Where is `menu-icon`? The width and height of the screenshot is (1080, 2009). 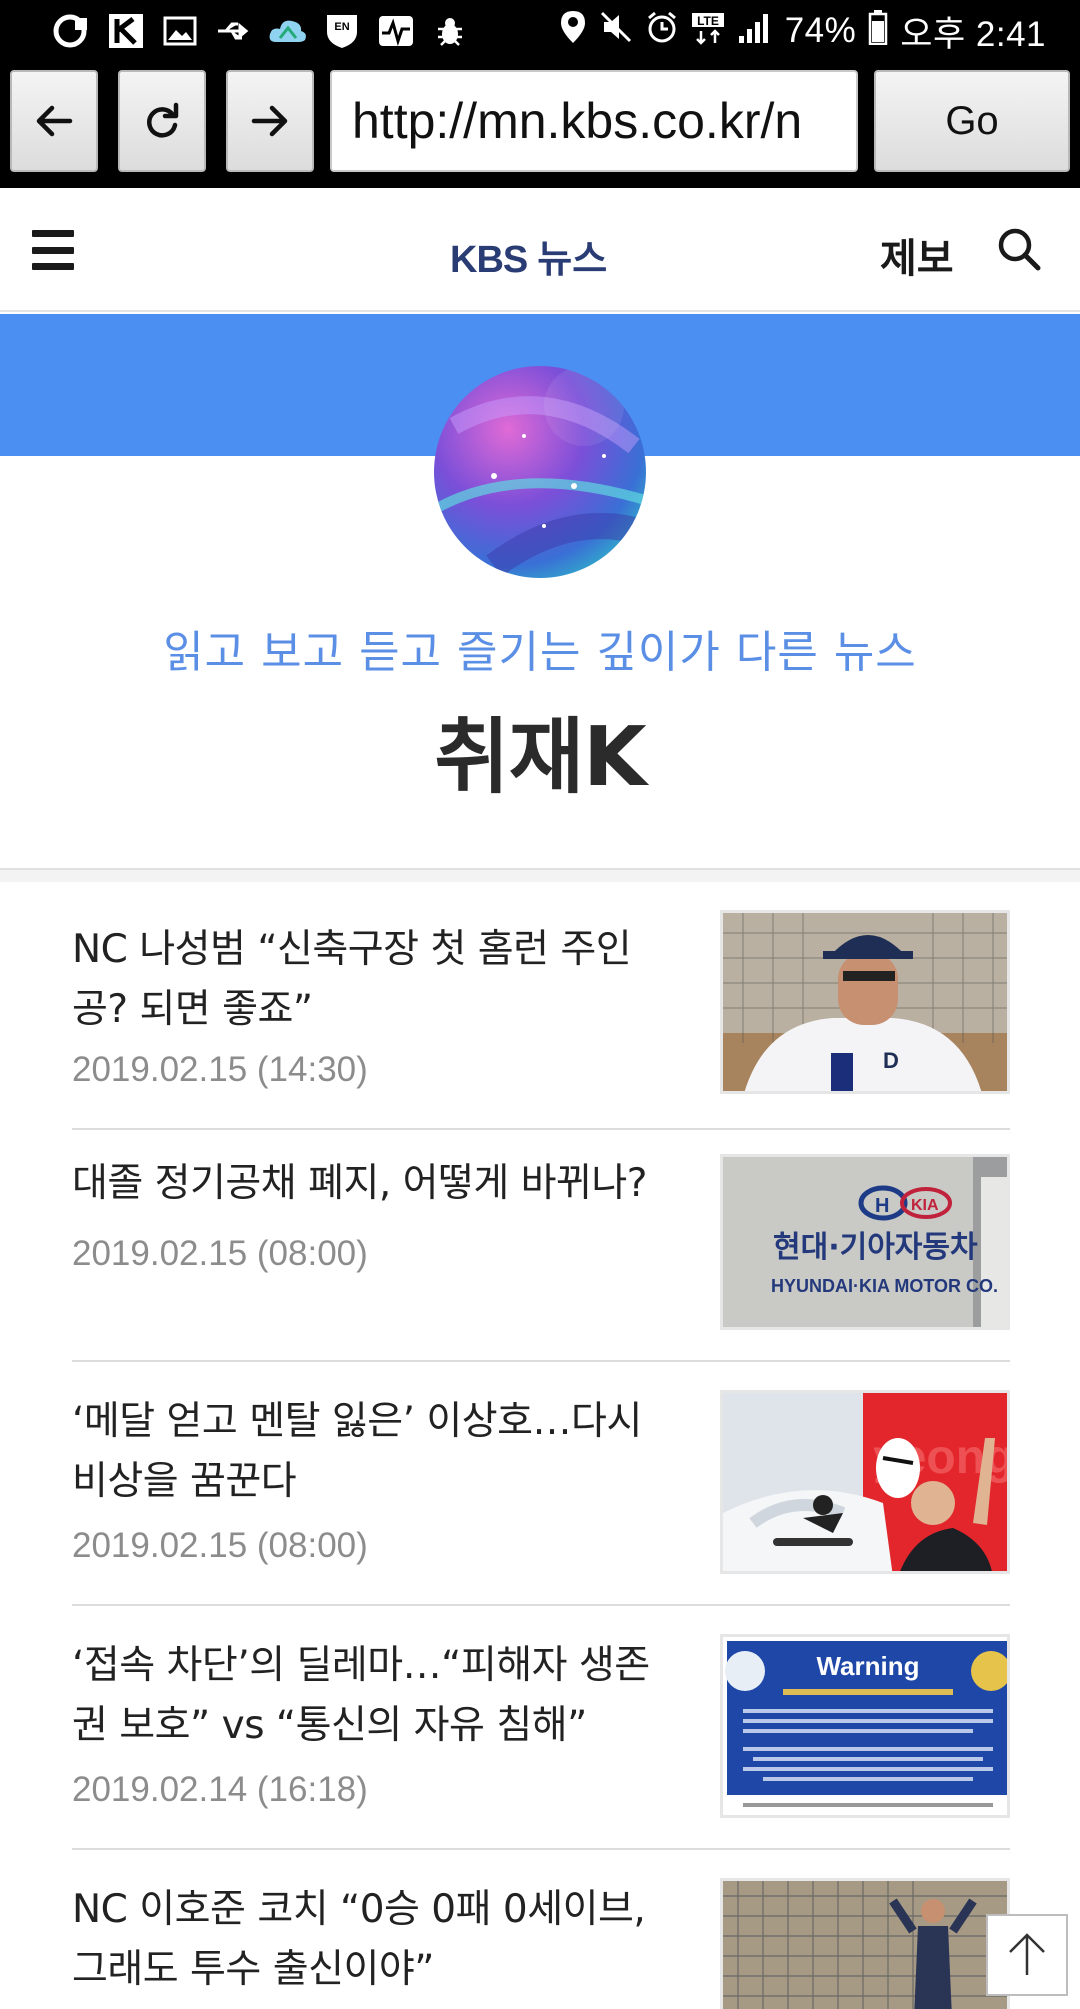
menu-icon is located at coordinates (53, 250).